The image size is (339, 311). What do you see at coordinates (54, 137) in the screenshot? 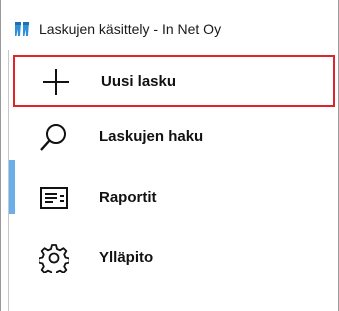
I see `search-icon` at bounding box center [54, 137].